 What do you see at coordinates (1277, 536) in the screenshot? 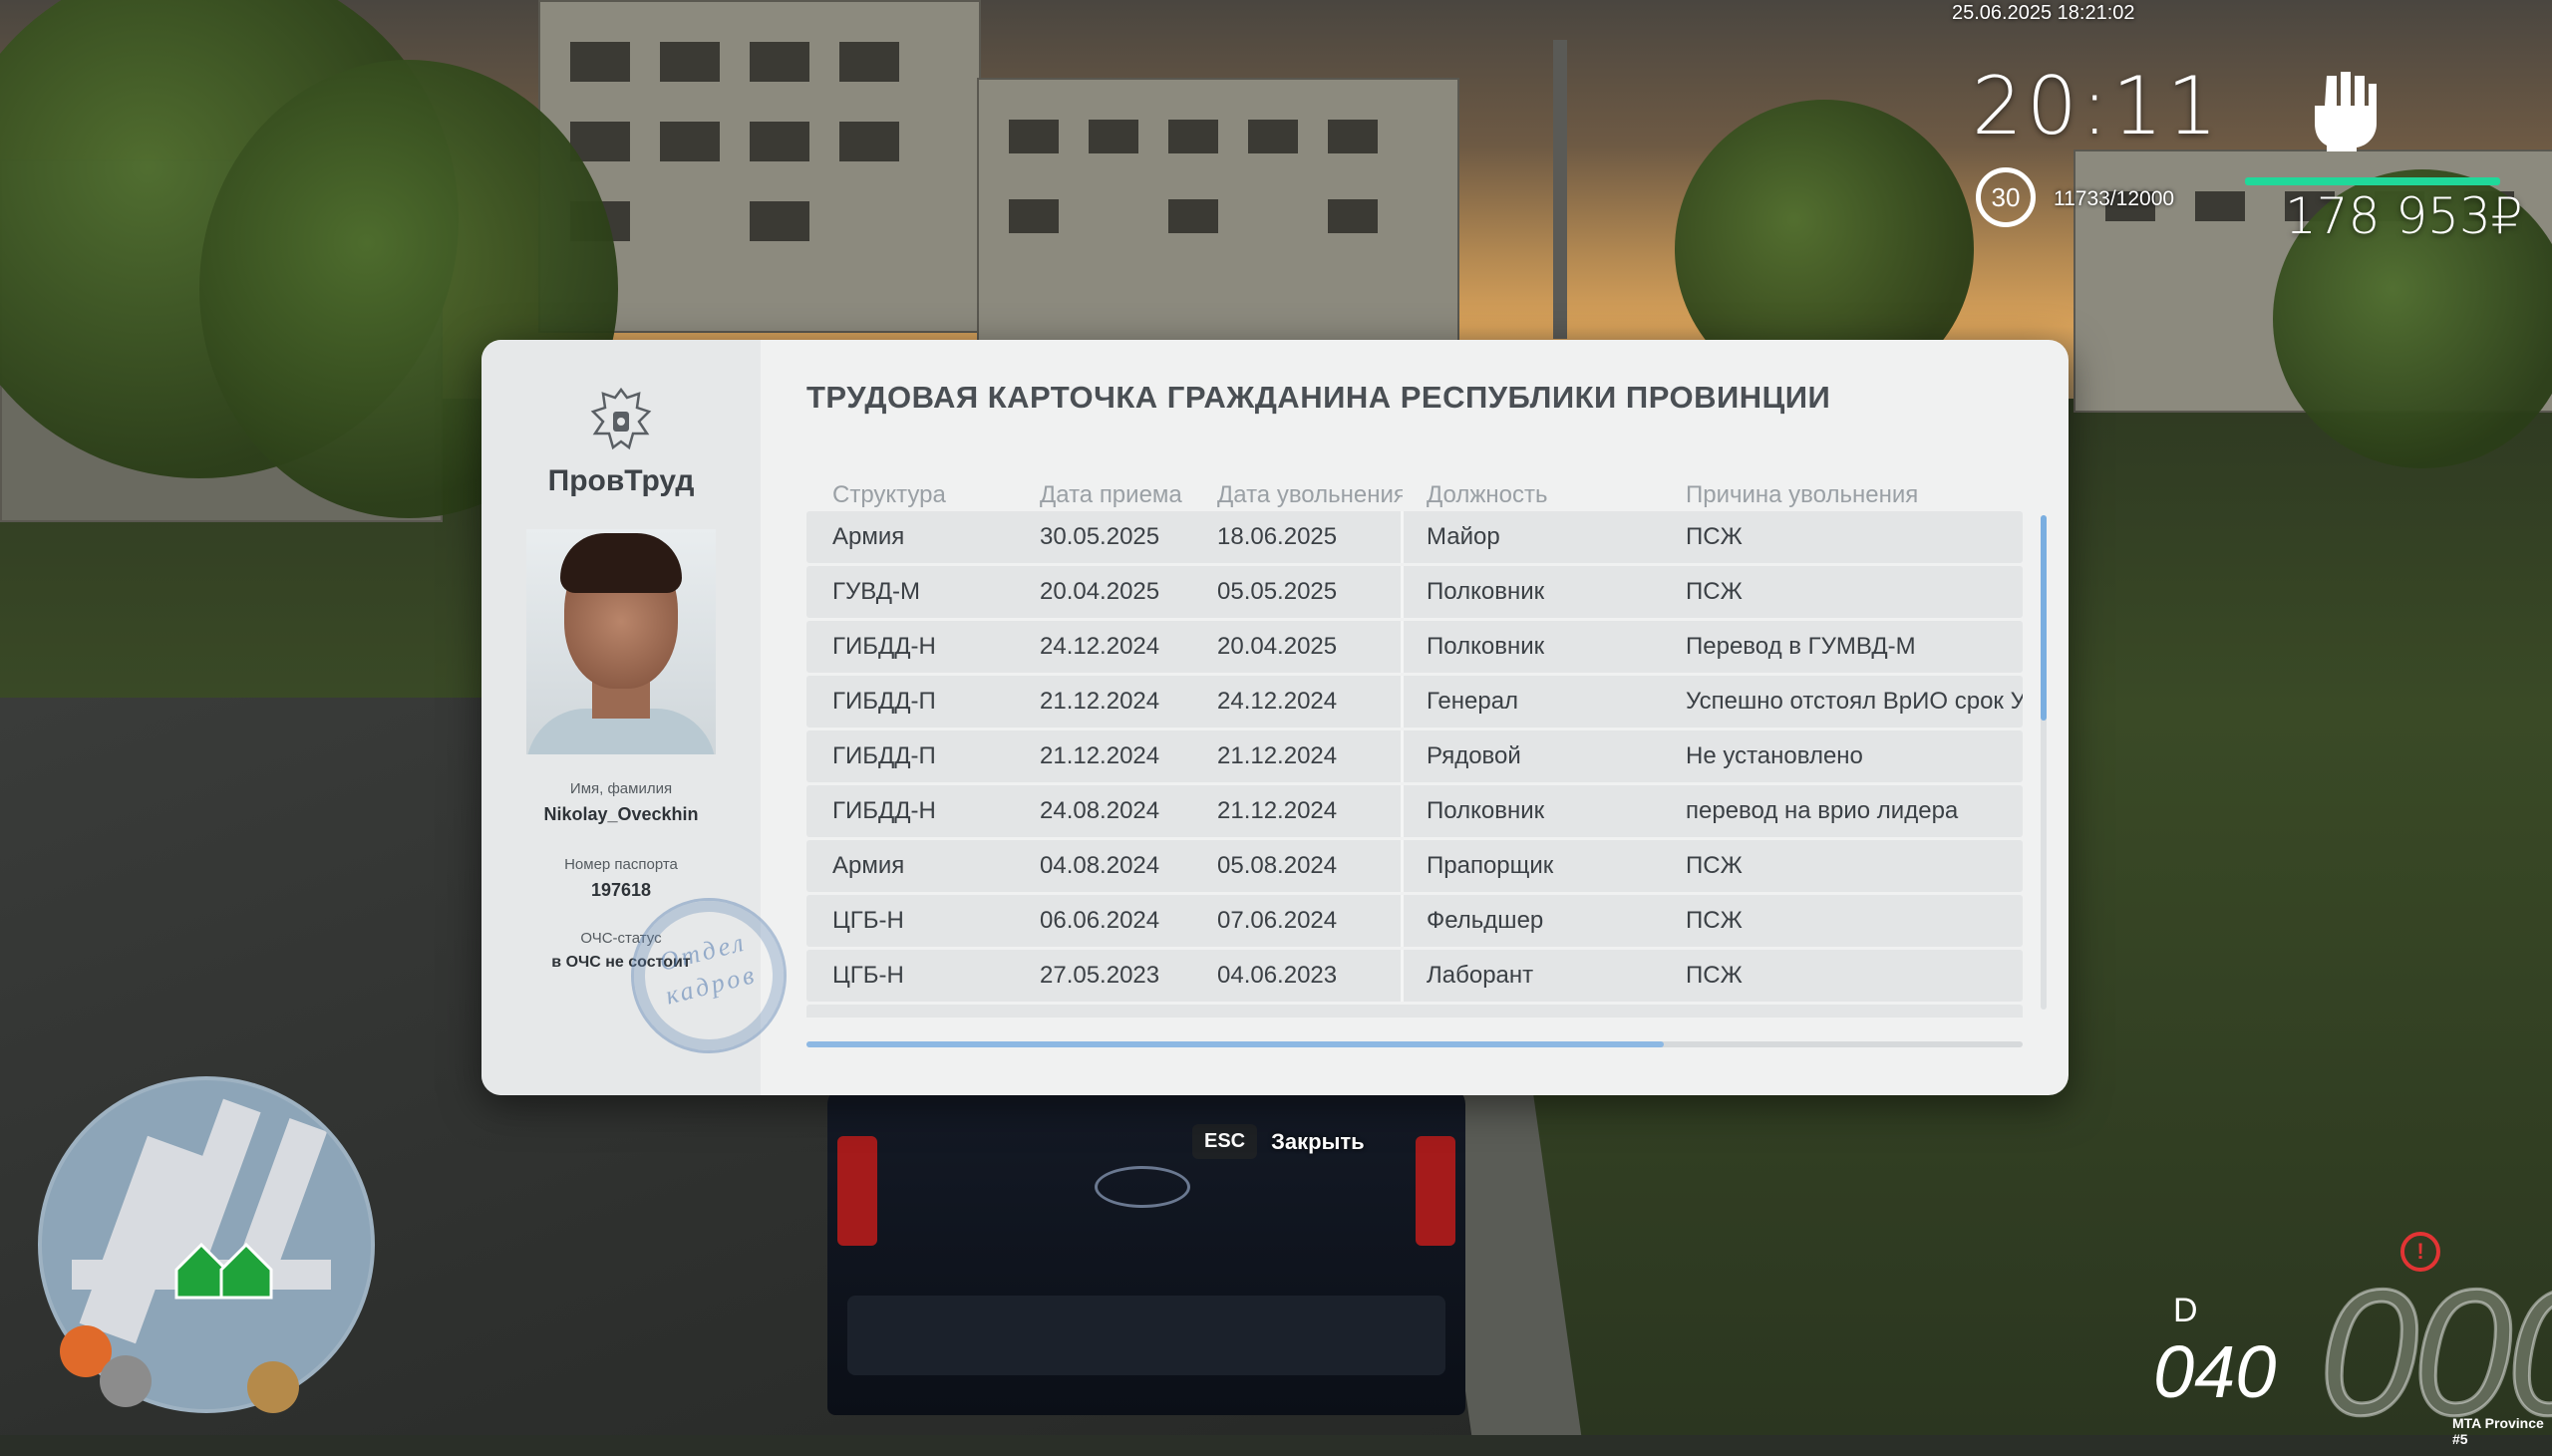
I see `table-cell: 18.06.2025` at bounding box center [1277, 536].